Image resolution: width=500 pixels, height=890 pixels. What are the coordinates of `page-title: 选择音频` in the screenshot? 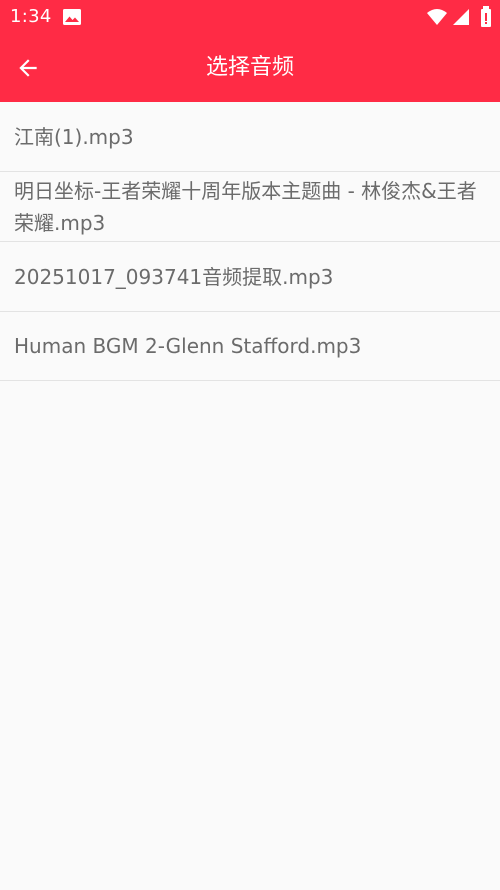 It's located at (249, 67).